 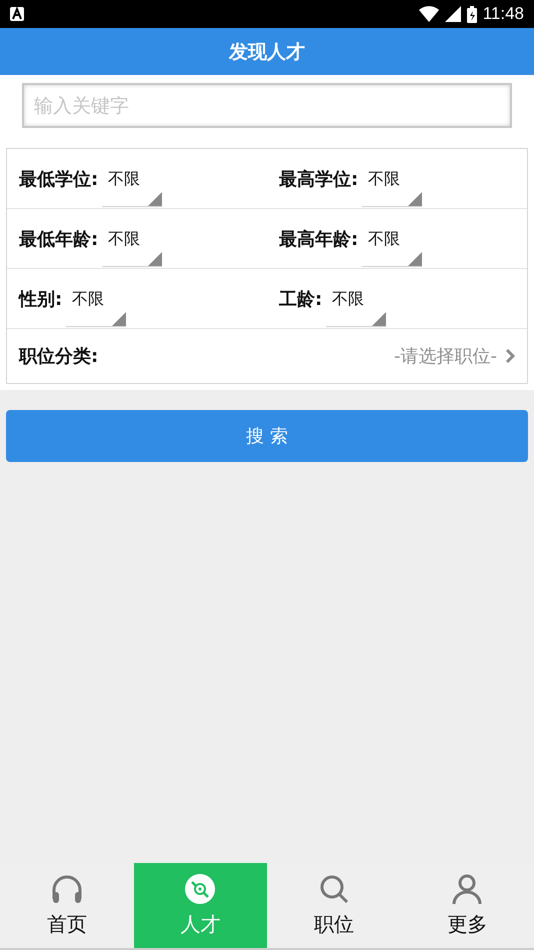 I want to click on search-button: 搜 索, so click(x=267, y=436).